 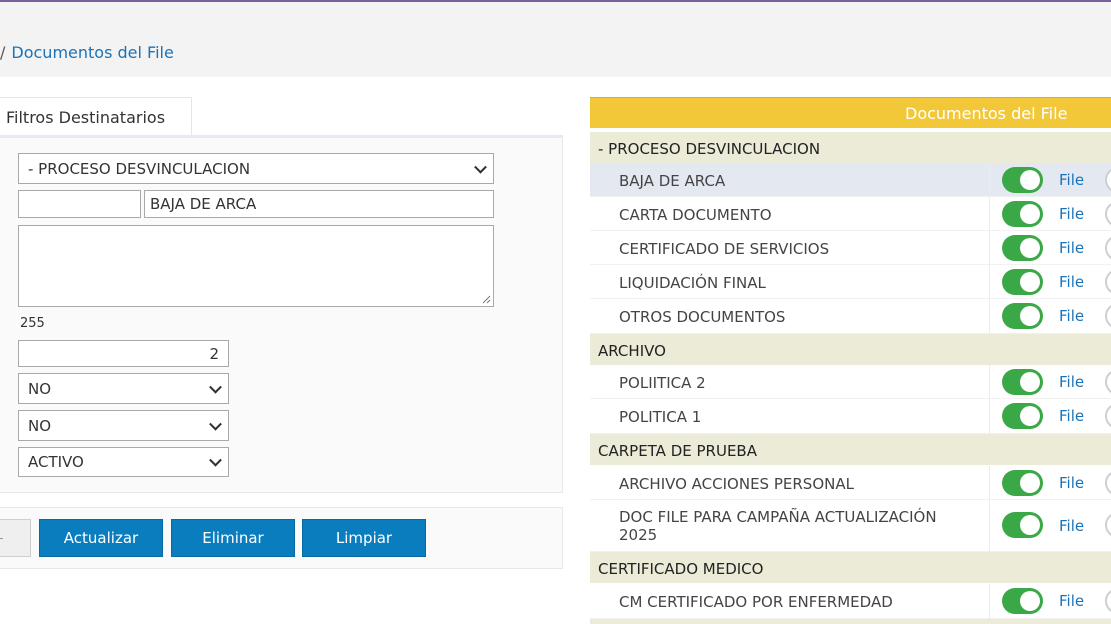 What do you see at coordinates (778, 526) in the screenshot?
I see `document-name: DOC FILE PARA CAMPAÑA ACTUALIZACIÓN 2025` at bounding box center [778, 526].